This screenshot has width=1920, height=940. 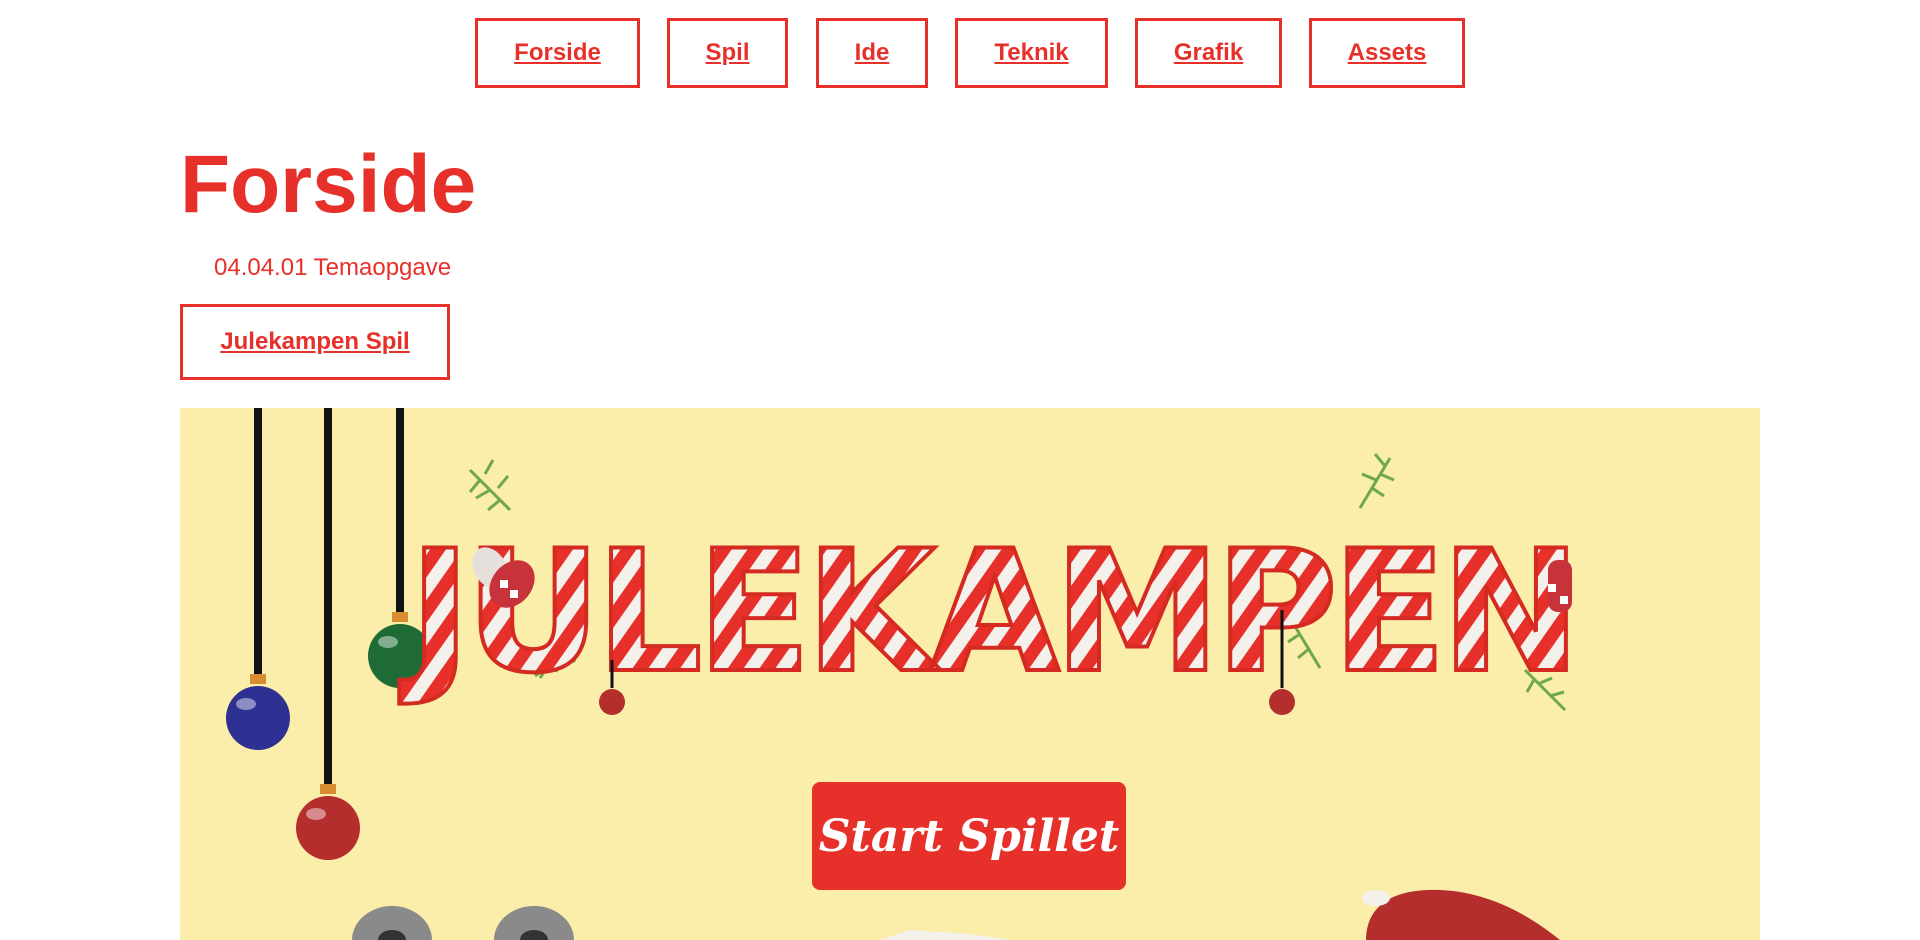 What do you see at coordinates (463, 923) in the screenshot?
I see `character-eyes-icon` at bounding box center [463, 923].